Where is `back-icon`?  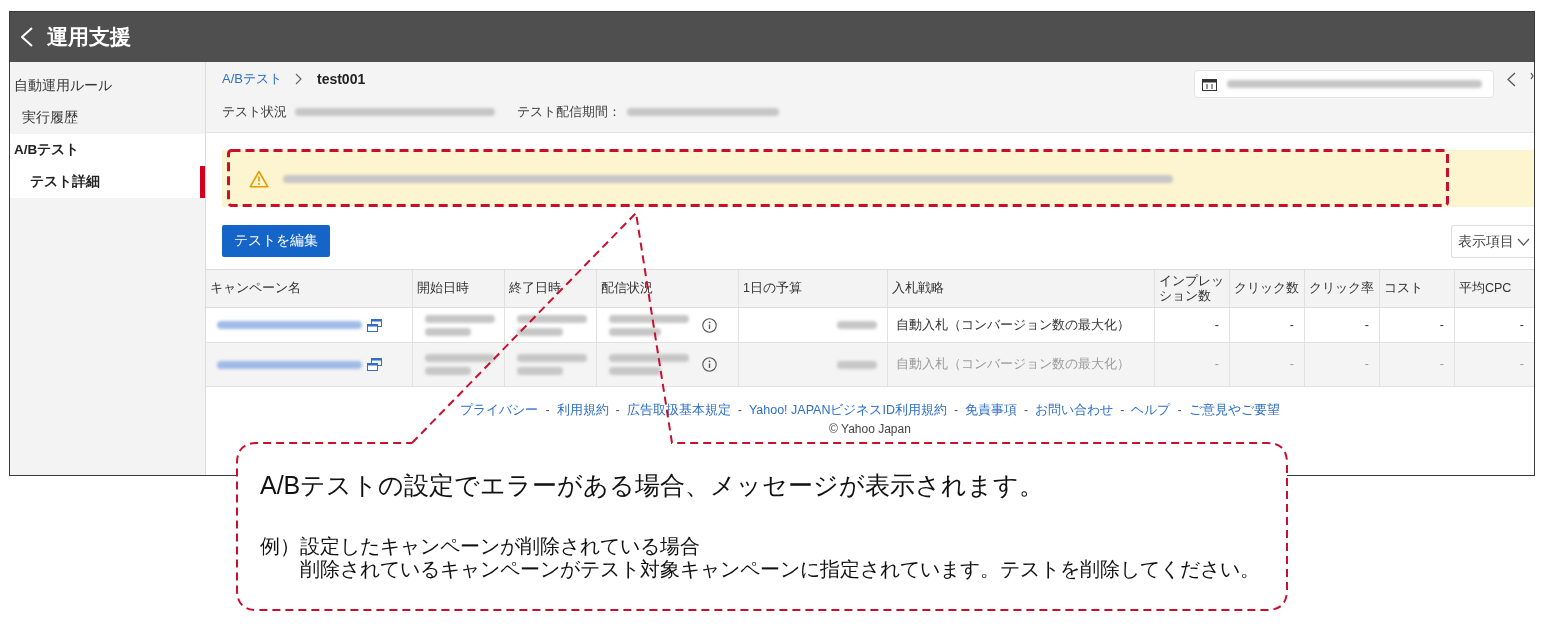
back-icon is located at coordinates (27, 37).